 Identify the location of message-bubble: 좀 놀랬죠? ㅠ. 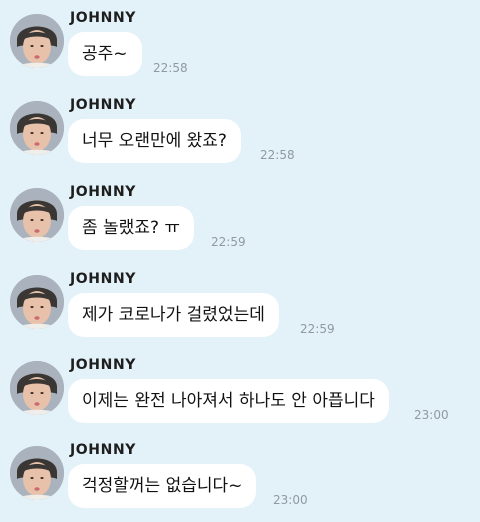
(131, 228).